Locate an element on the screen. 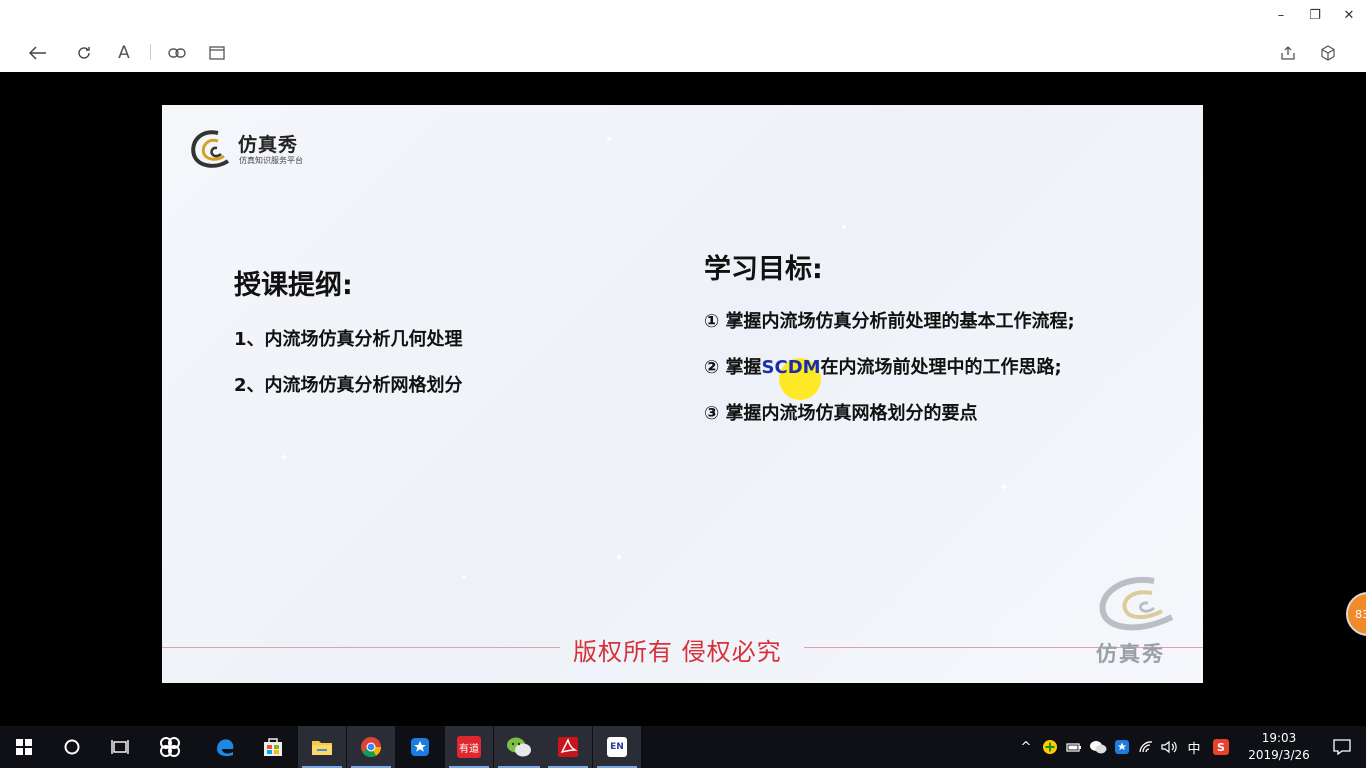 The image size is (1366, 768). outline-item: 1、内流场仿真分析几何处理 is located at coordinates (348, 339).